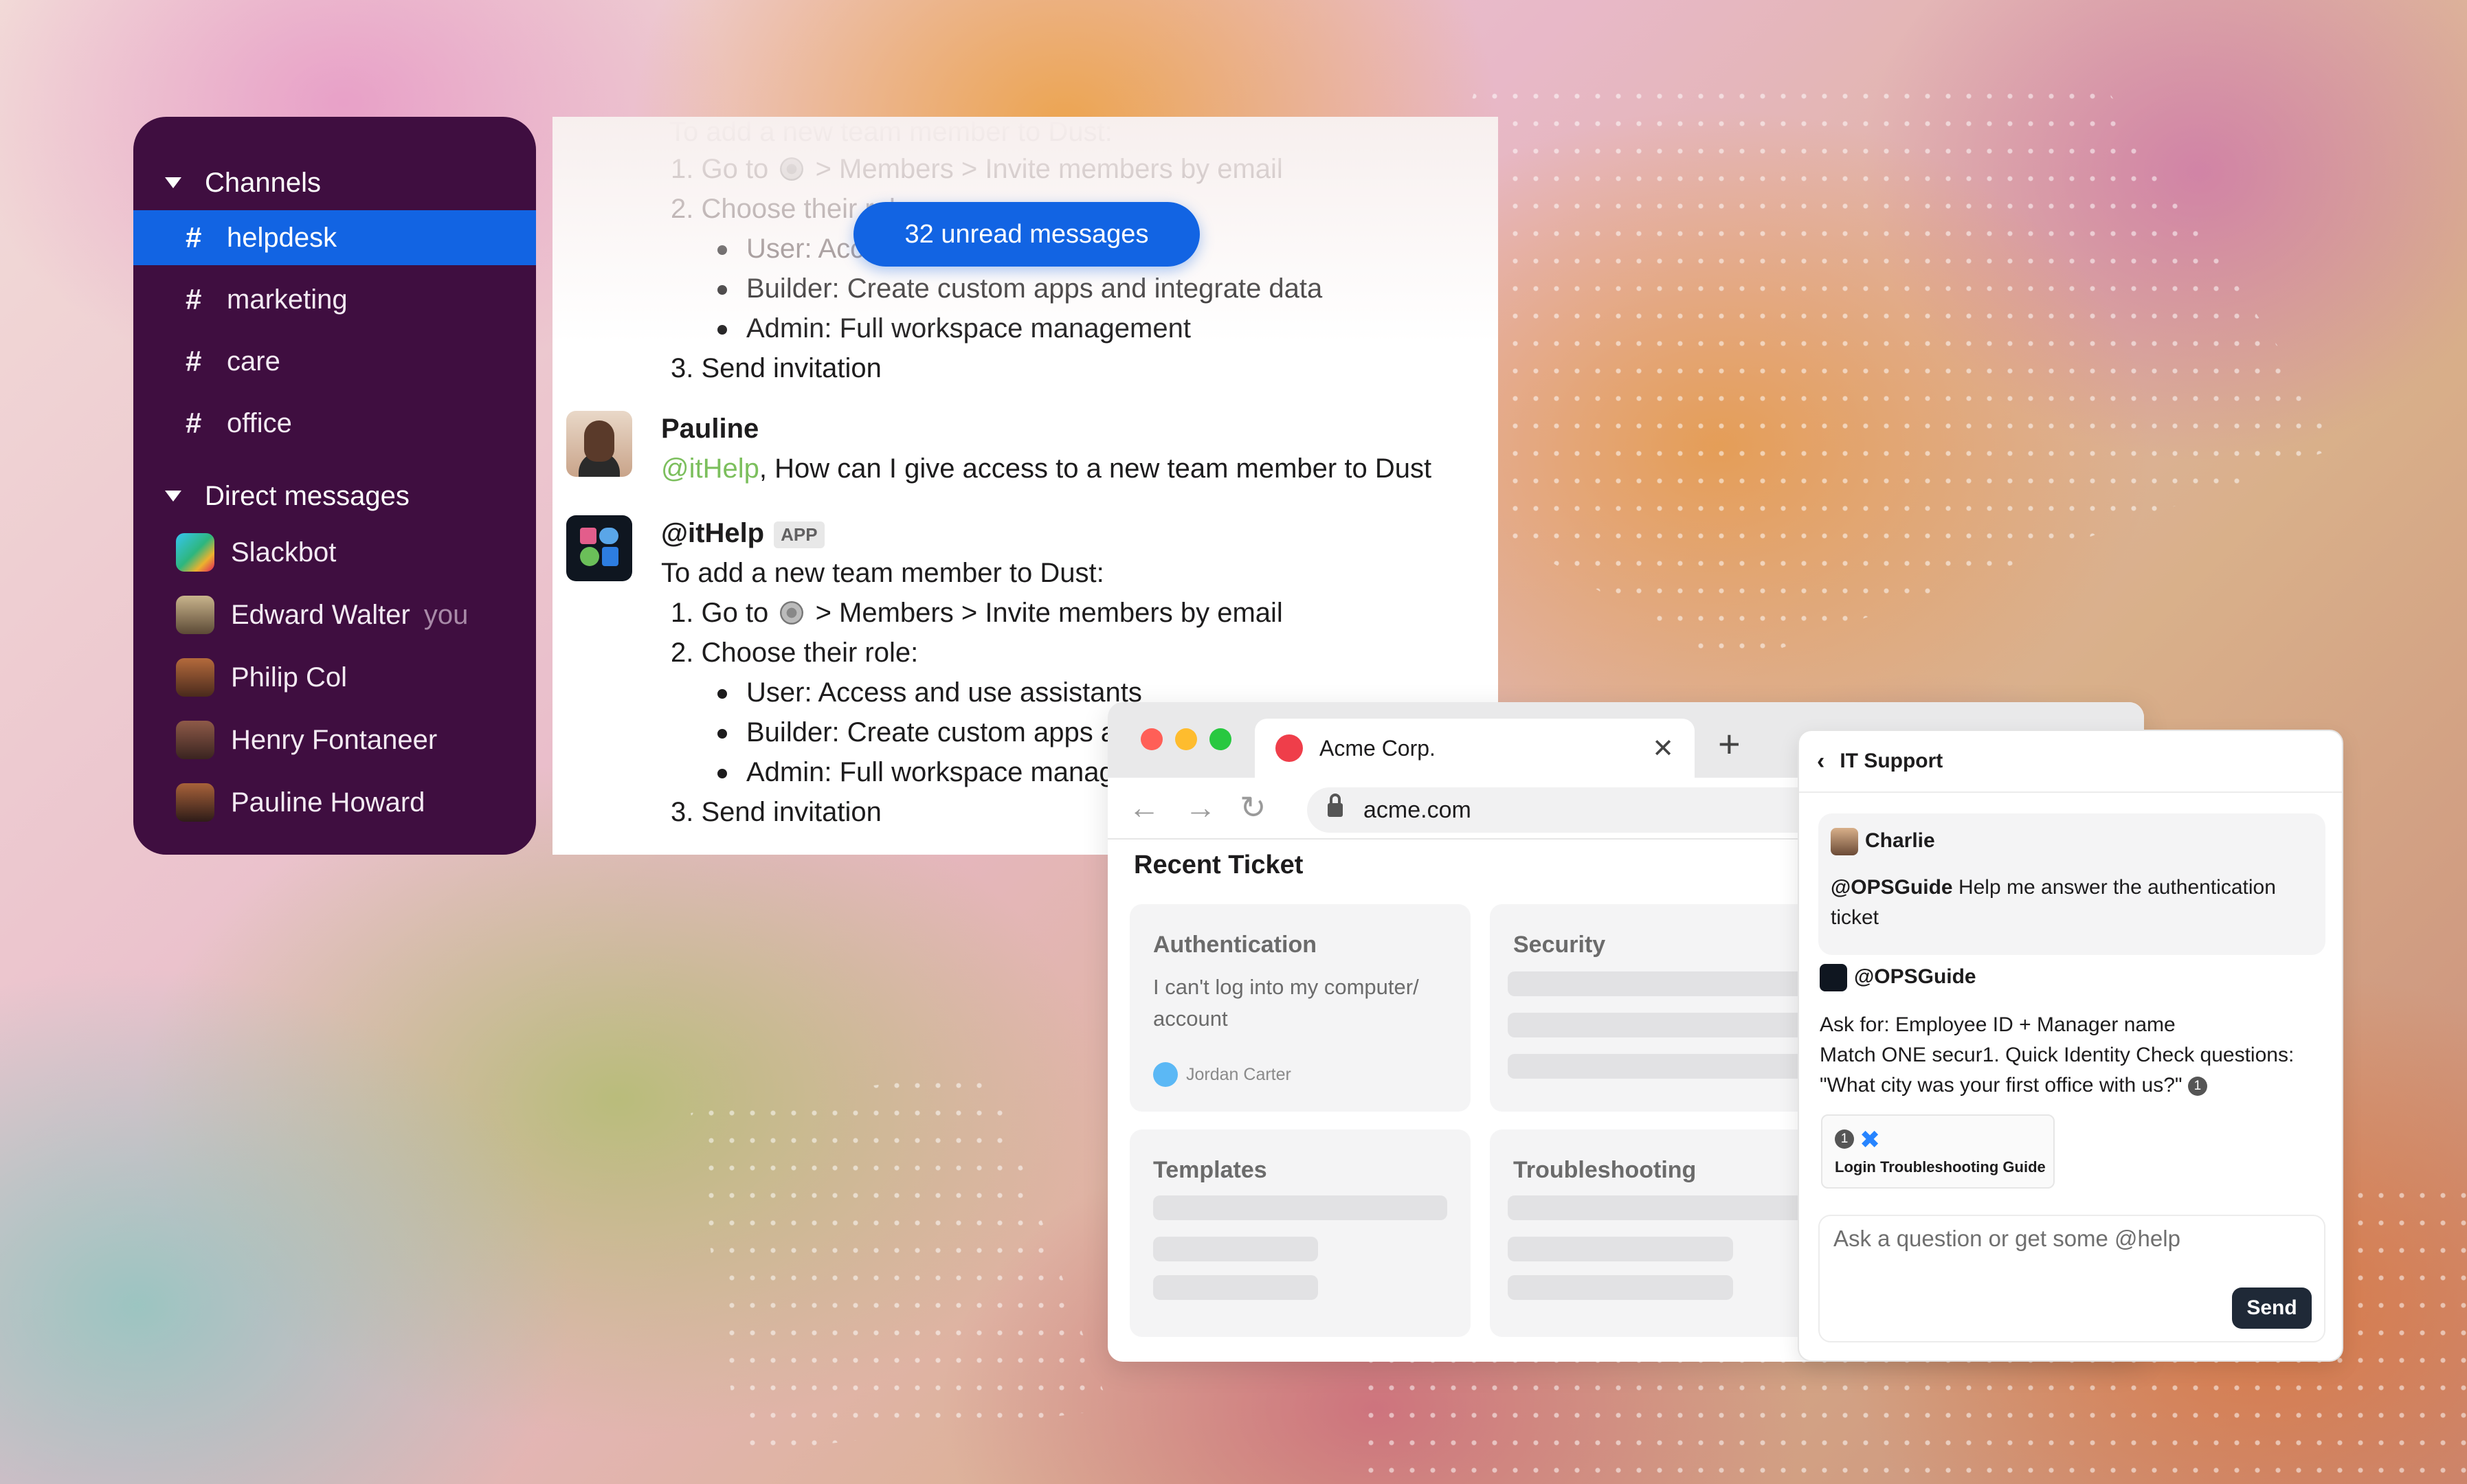 The height and width of the screenshot is (1484, 2467). I want to click on message-author: Pauline, so click(710, 429).